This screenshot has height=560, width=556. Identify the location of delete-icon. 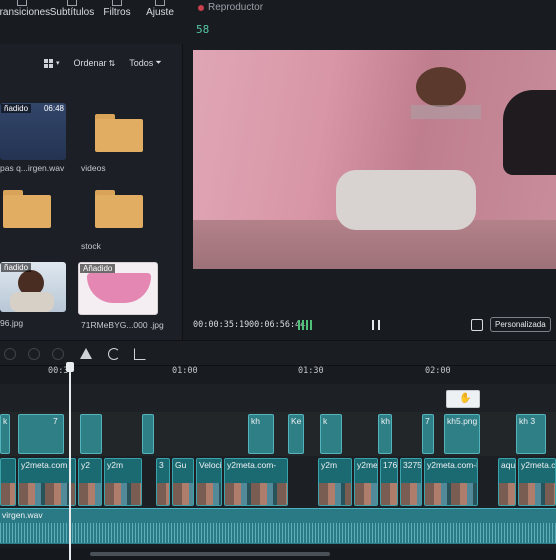
(58, 354).